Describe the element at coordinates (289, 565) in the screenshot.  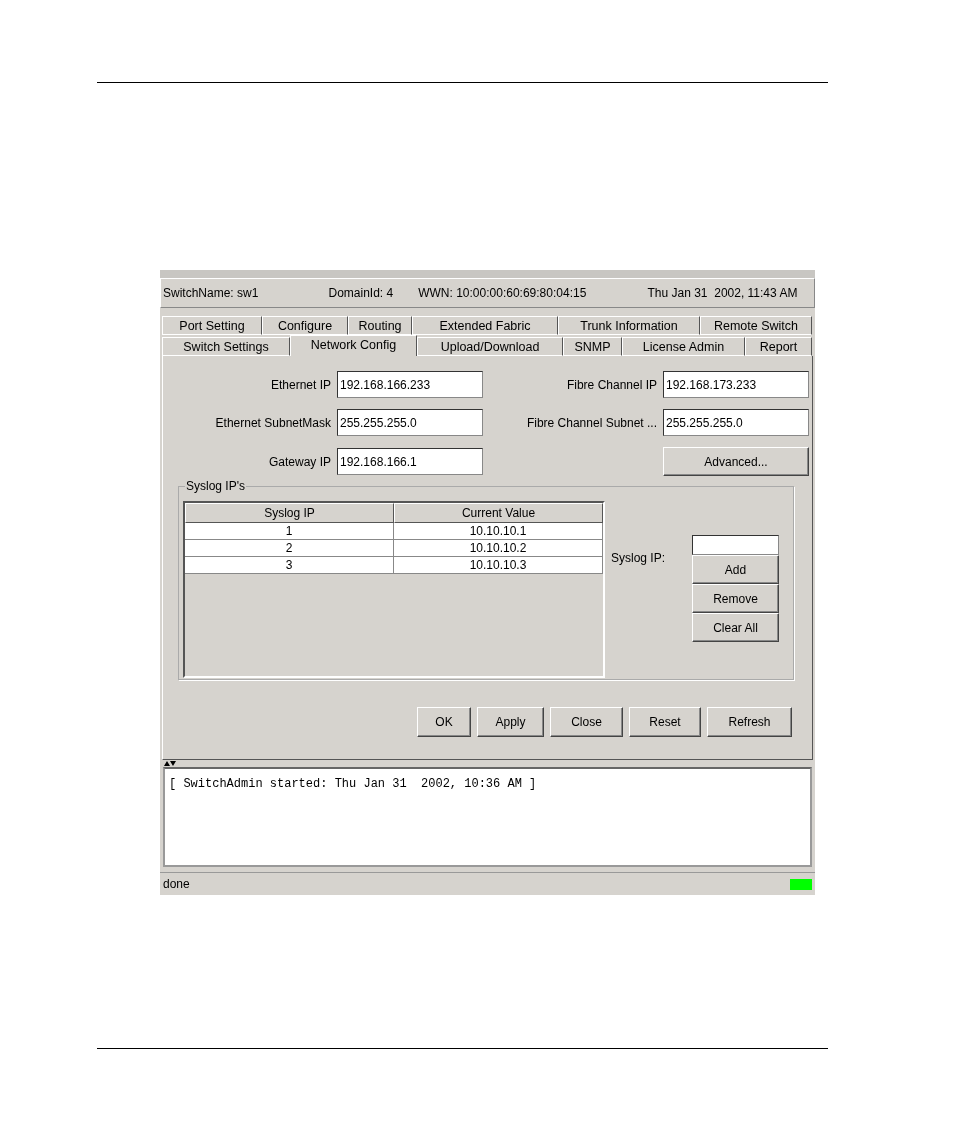
I see `table-cell: 3` at that location.